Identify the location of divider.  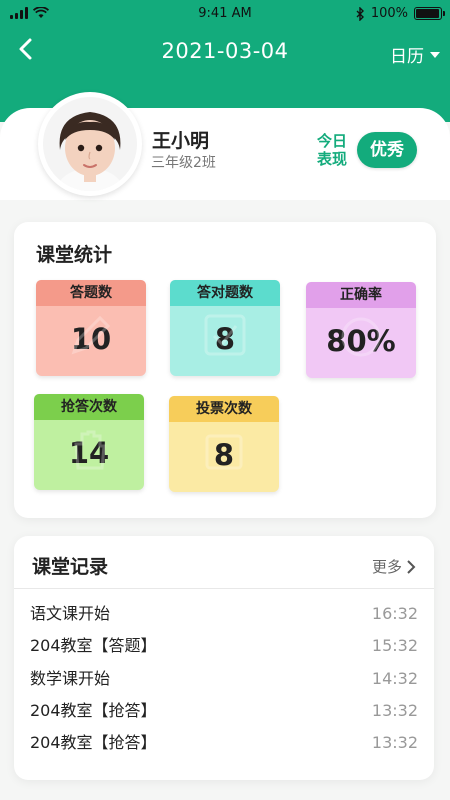
(224, 588).